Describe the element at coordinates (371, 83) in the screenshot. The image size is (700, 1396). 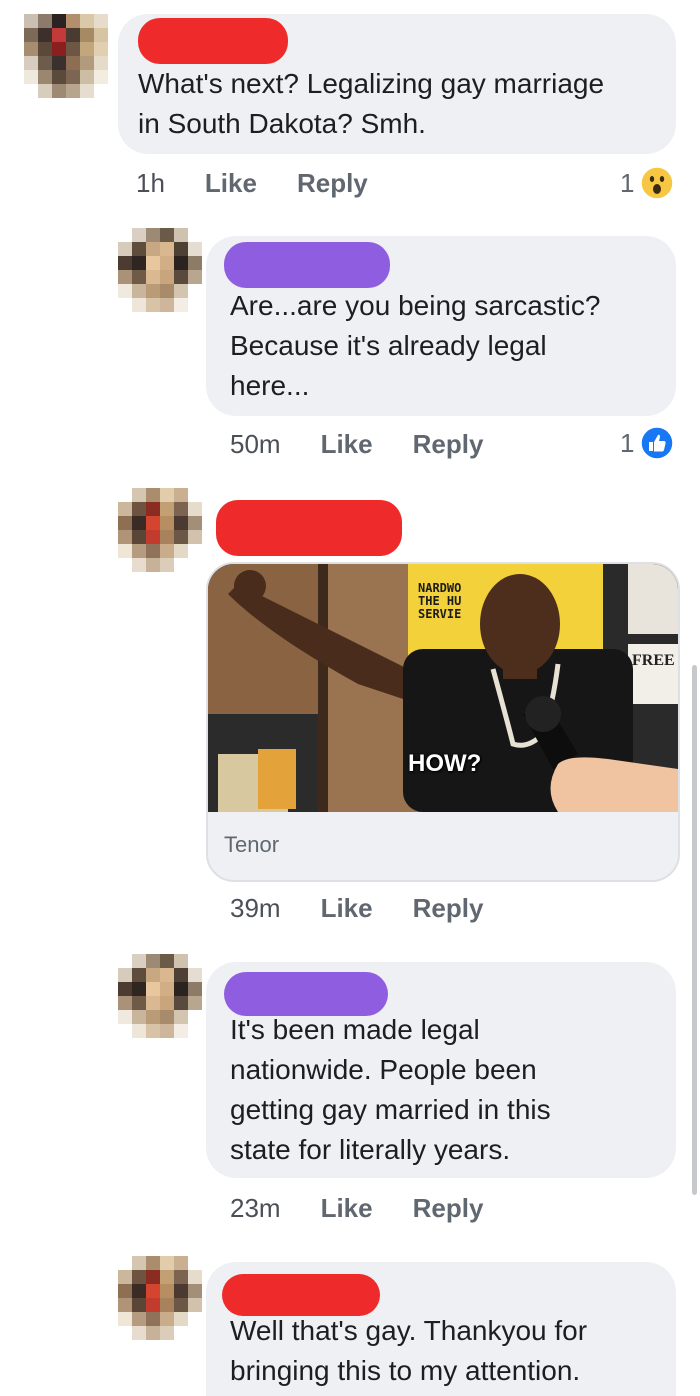
I see `comment-line: What's next? Legalizing gay marriage` at that location.